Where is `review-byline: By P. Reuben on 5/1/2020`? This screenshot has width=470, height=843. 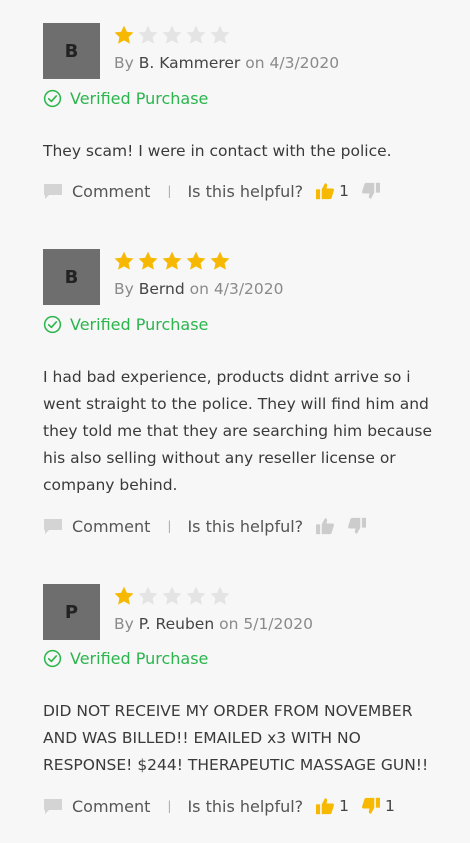
review-byline: By P. Reuben on 5/1/2020 is located at coordinates (213, 624).